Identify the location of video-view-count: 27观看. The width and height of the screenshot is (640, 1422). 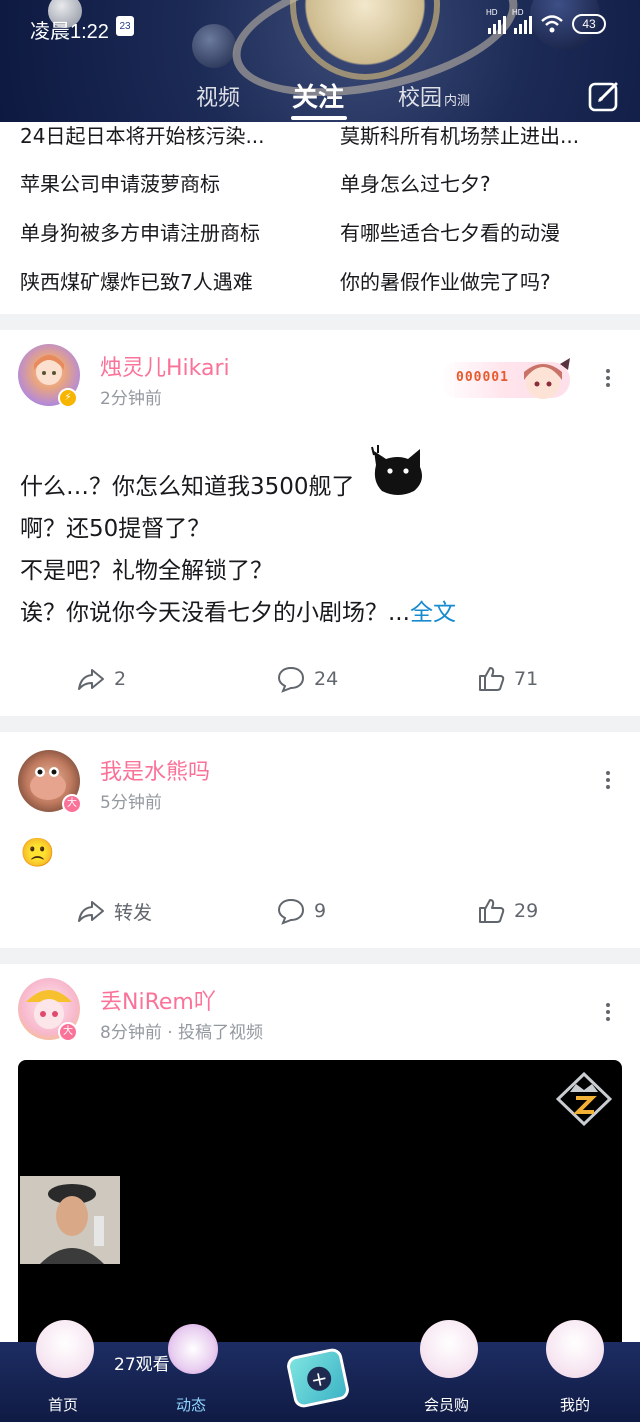
(142, 1365).